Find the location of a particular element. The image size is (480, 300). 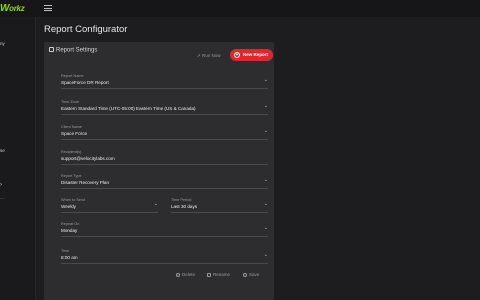

page-title: Report Configurator is located at coordinates (86, 29).